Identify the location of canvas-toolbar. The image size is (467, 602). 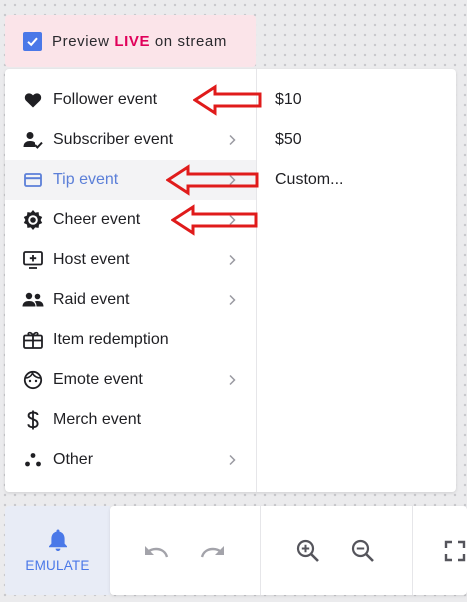
(288, 550).